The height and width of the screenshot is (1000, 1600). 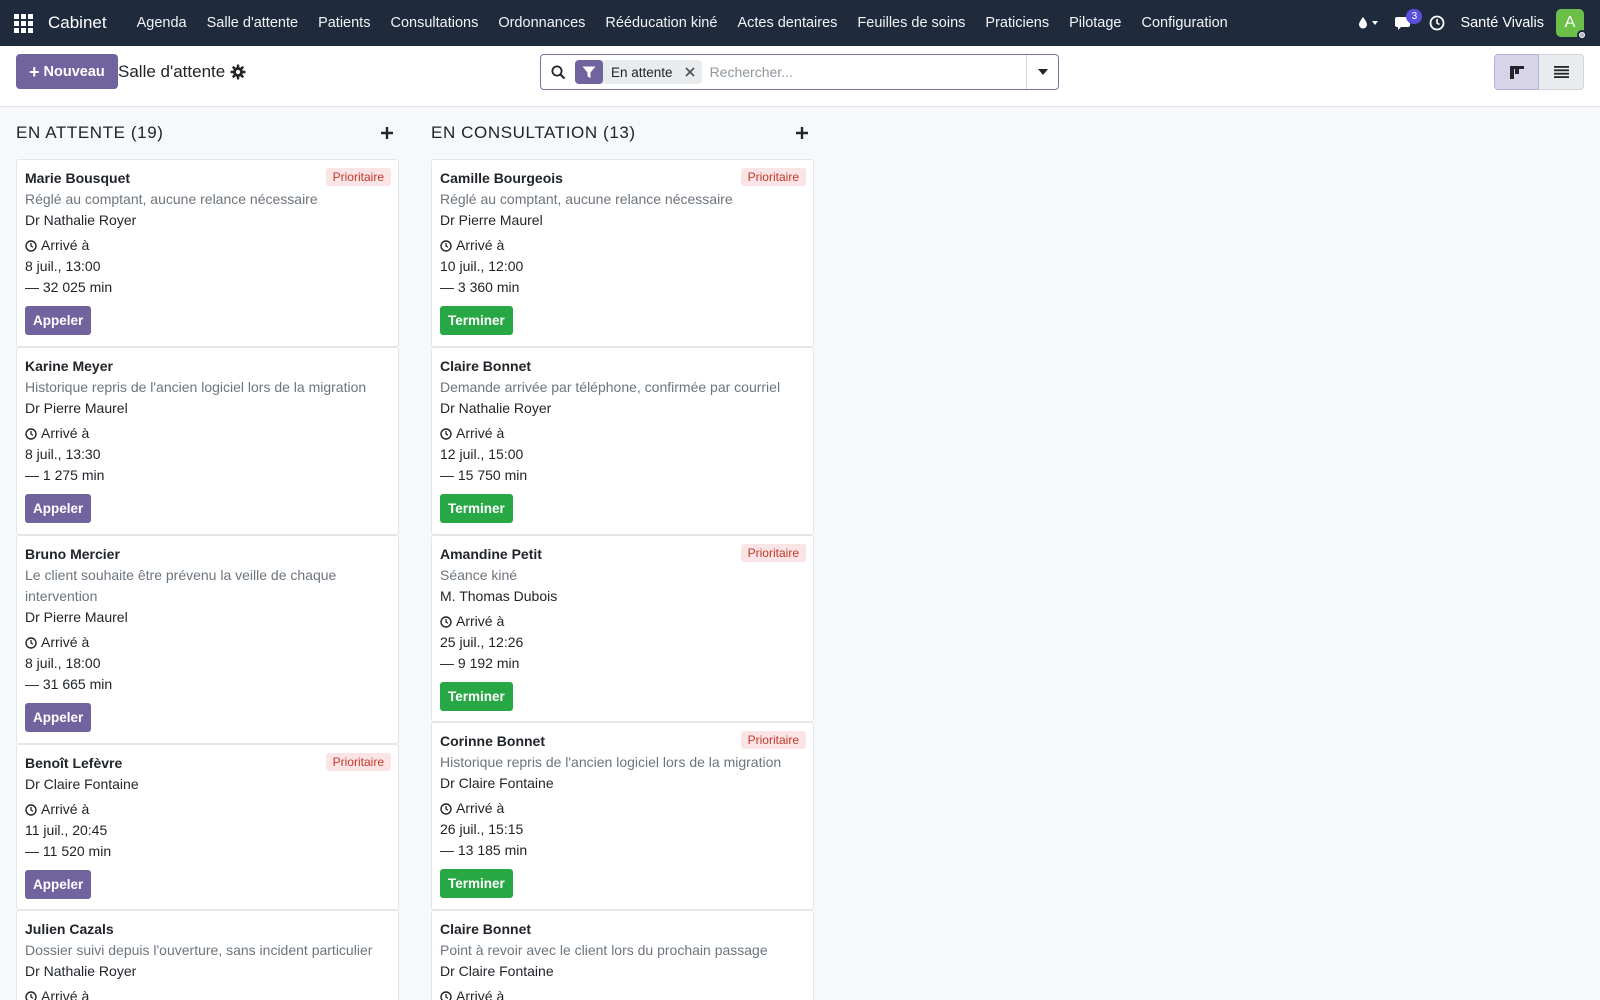 I want to click on plus-icon, so click(x=387, y=133).